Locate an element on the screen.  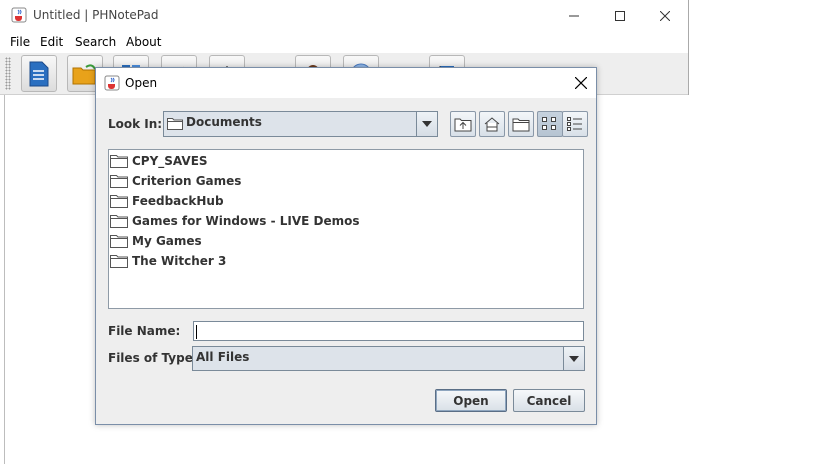
look-in-value: Documents is located at coordinates (224, 122).